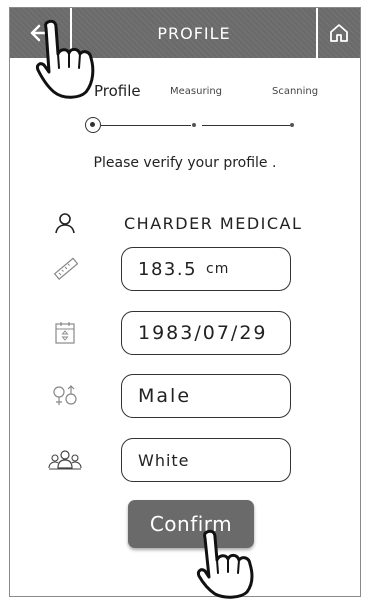 The image size is (369, 602). What do you see at coordinates (185, 163) in the screenshot?
I see `instruction-text: Please verify your profile .` at bounding box center [185, 163].